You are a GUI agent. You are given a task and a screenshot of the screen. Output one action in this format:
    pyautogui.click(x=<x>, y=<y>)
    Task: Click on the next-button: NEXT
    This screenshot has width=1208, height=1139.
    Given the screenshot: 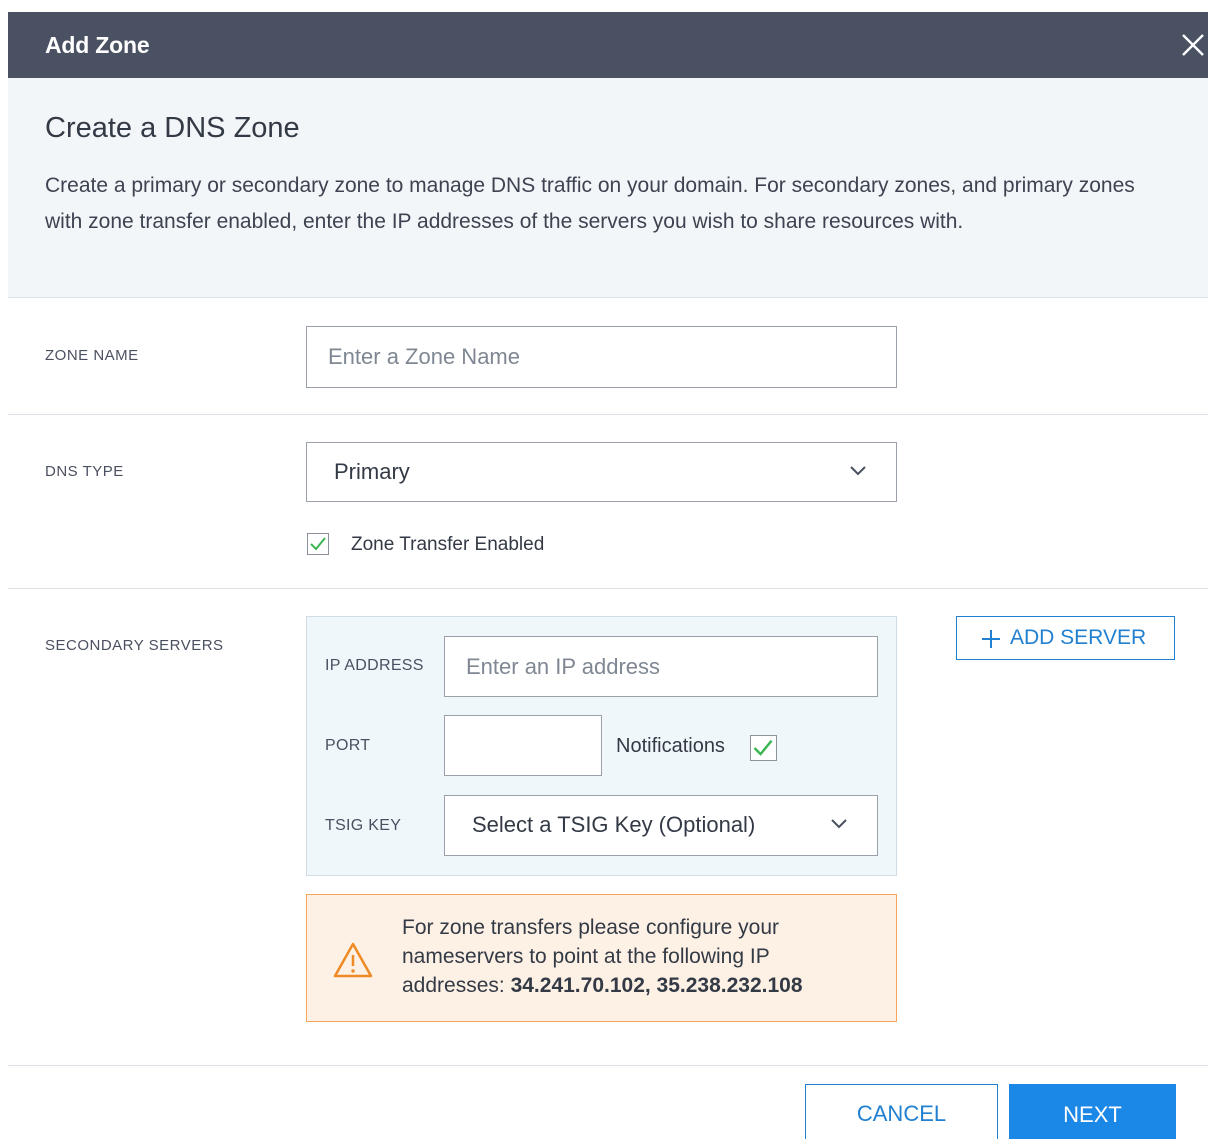 What is the action you would take?
    pyautogui.click(x=1092, y=1111)
    